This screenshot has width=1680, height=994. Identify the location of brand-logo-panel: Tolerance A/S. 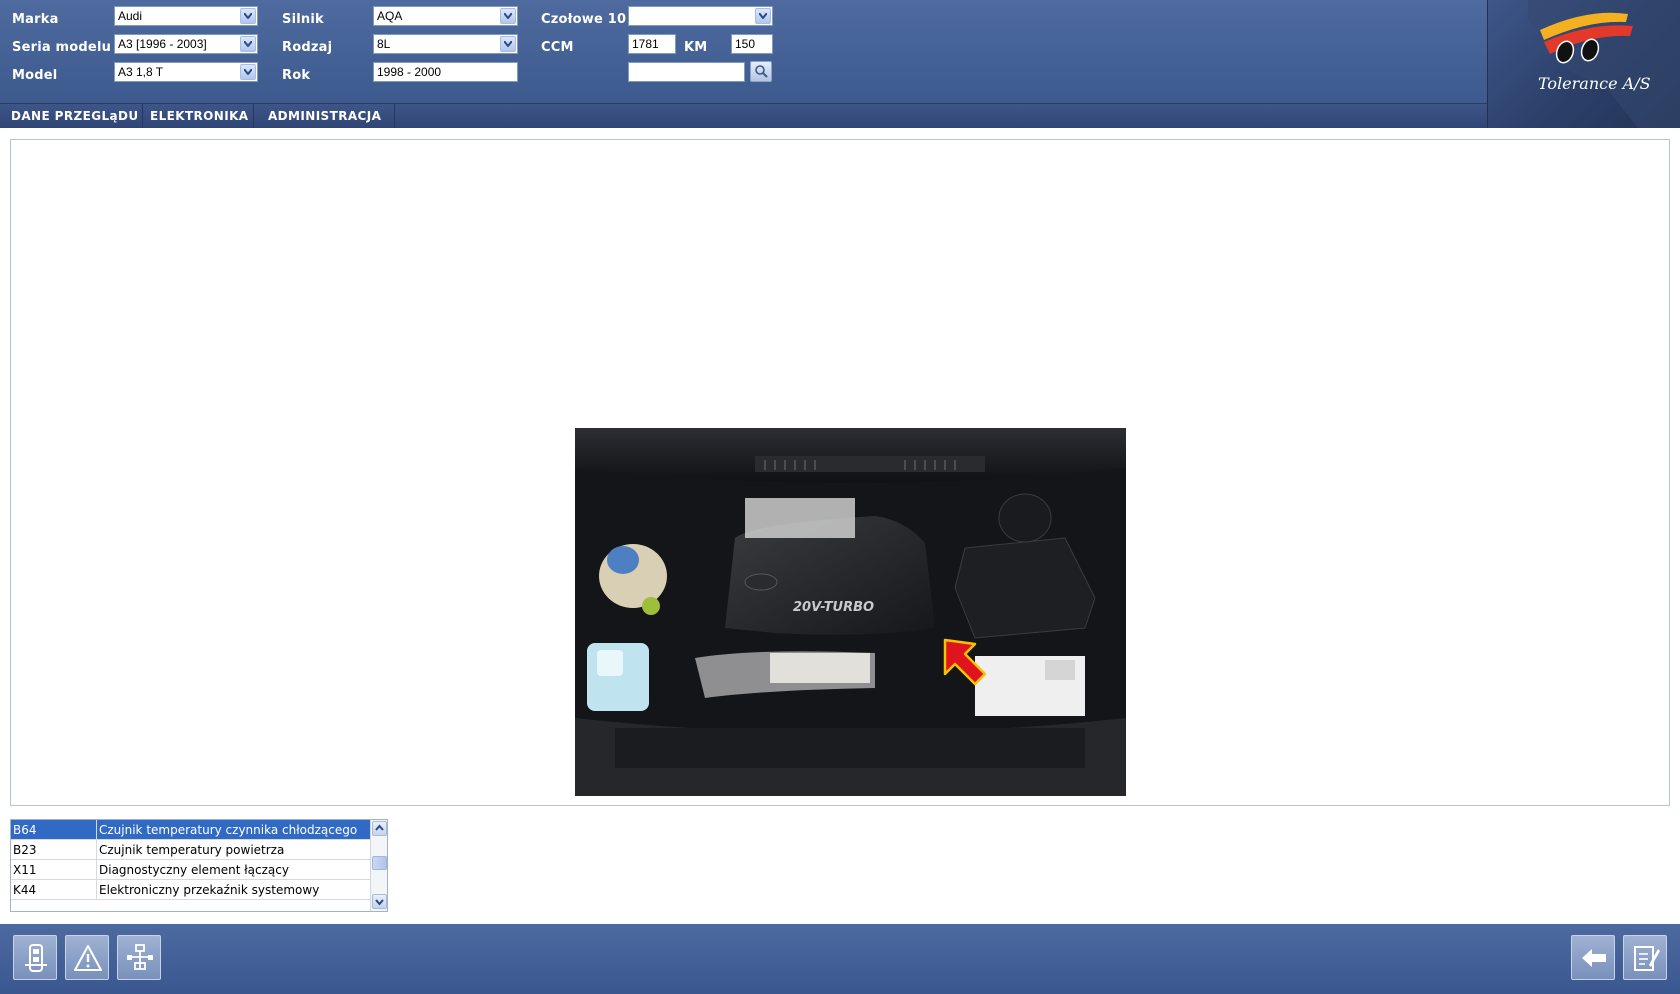
(1583, 64).